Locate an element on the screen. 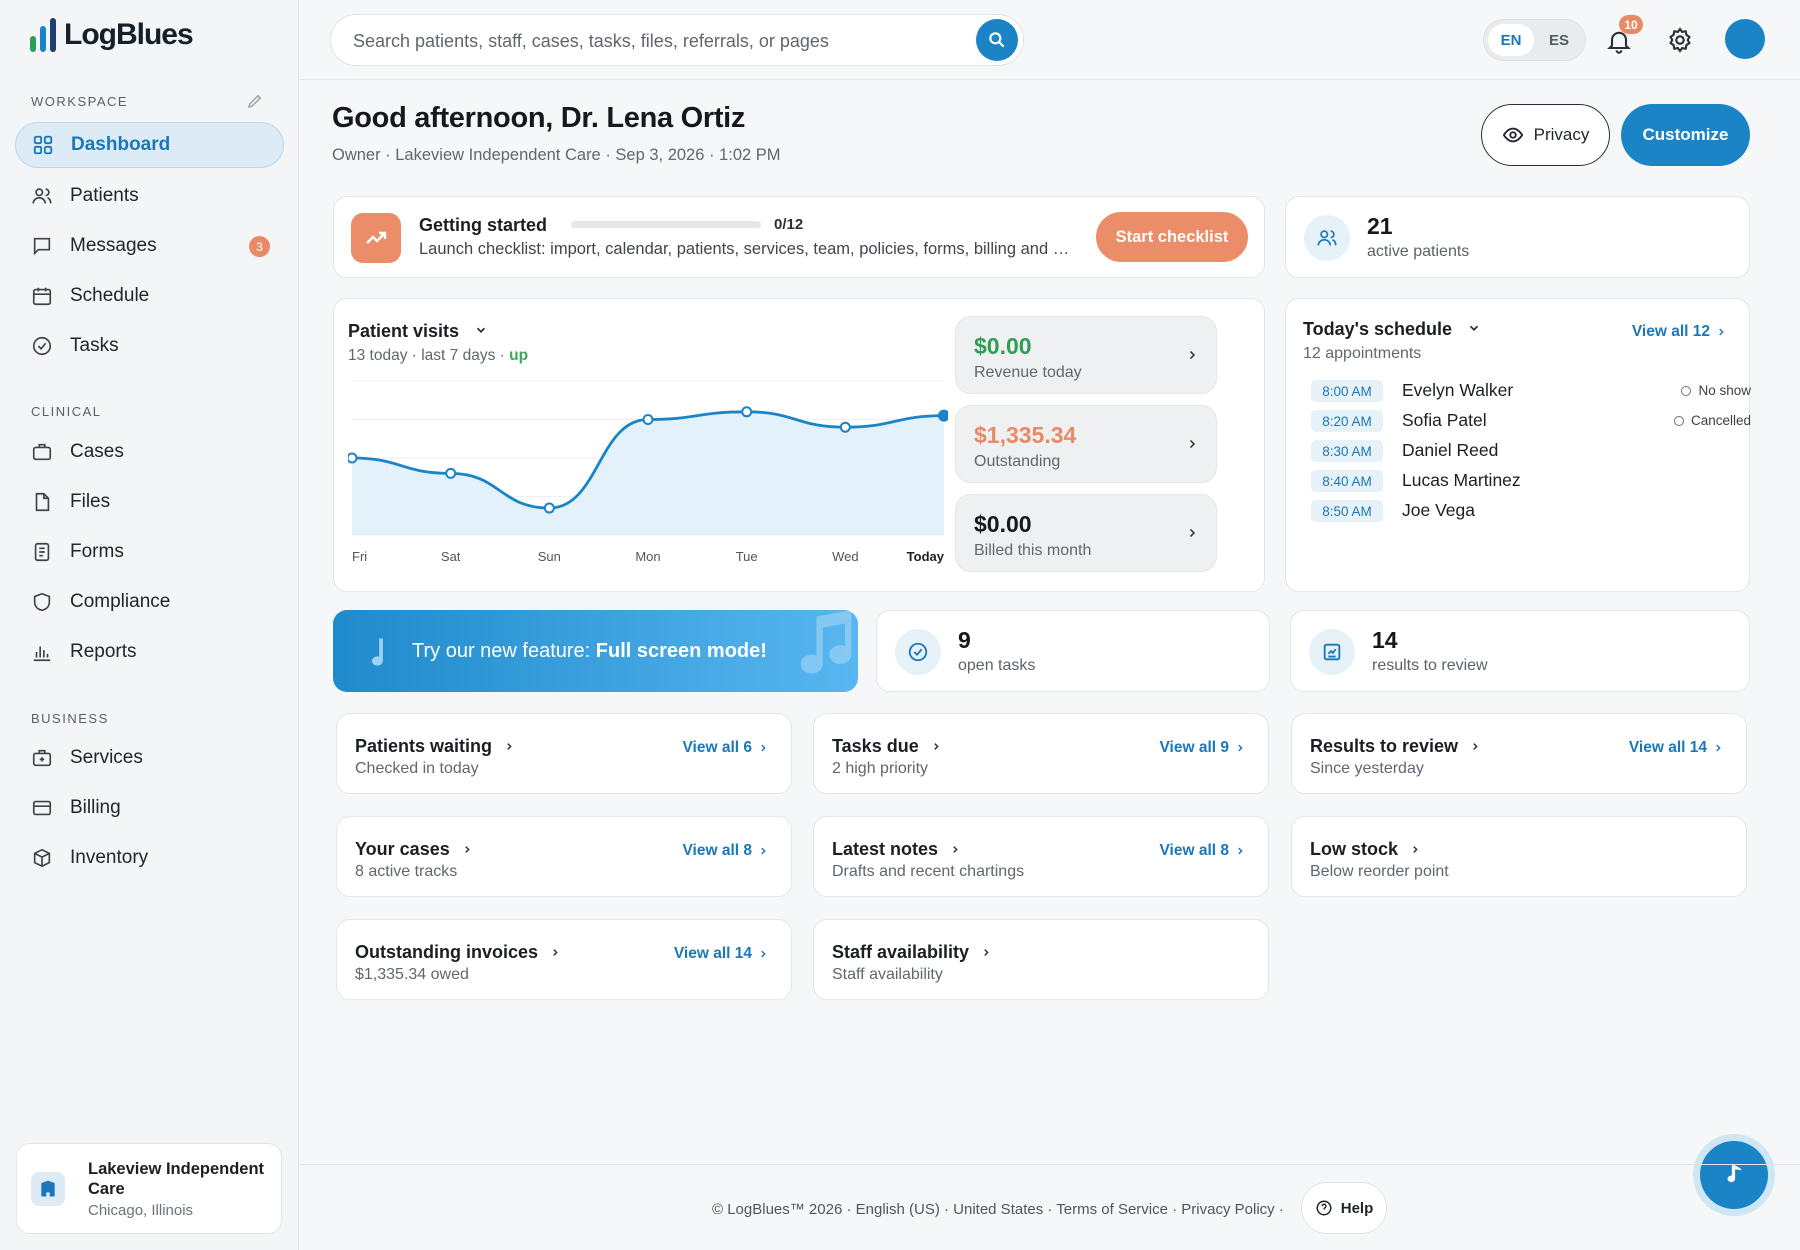 The width and height of the screenshot is (1800, 1250). appointment-name: Sofia Patel is located at coordinates (1444, 420).